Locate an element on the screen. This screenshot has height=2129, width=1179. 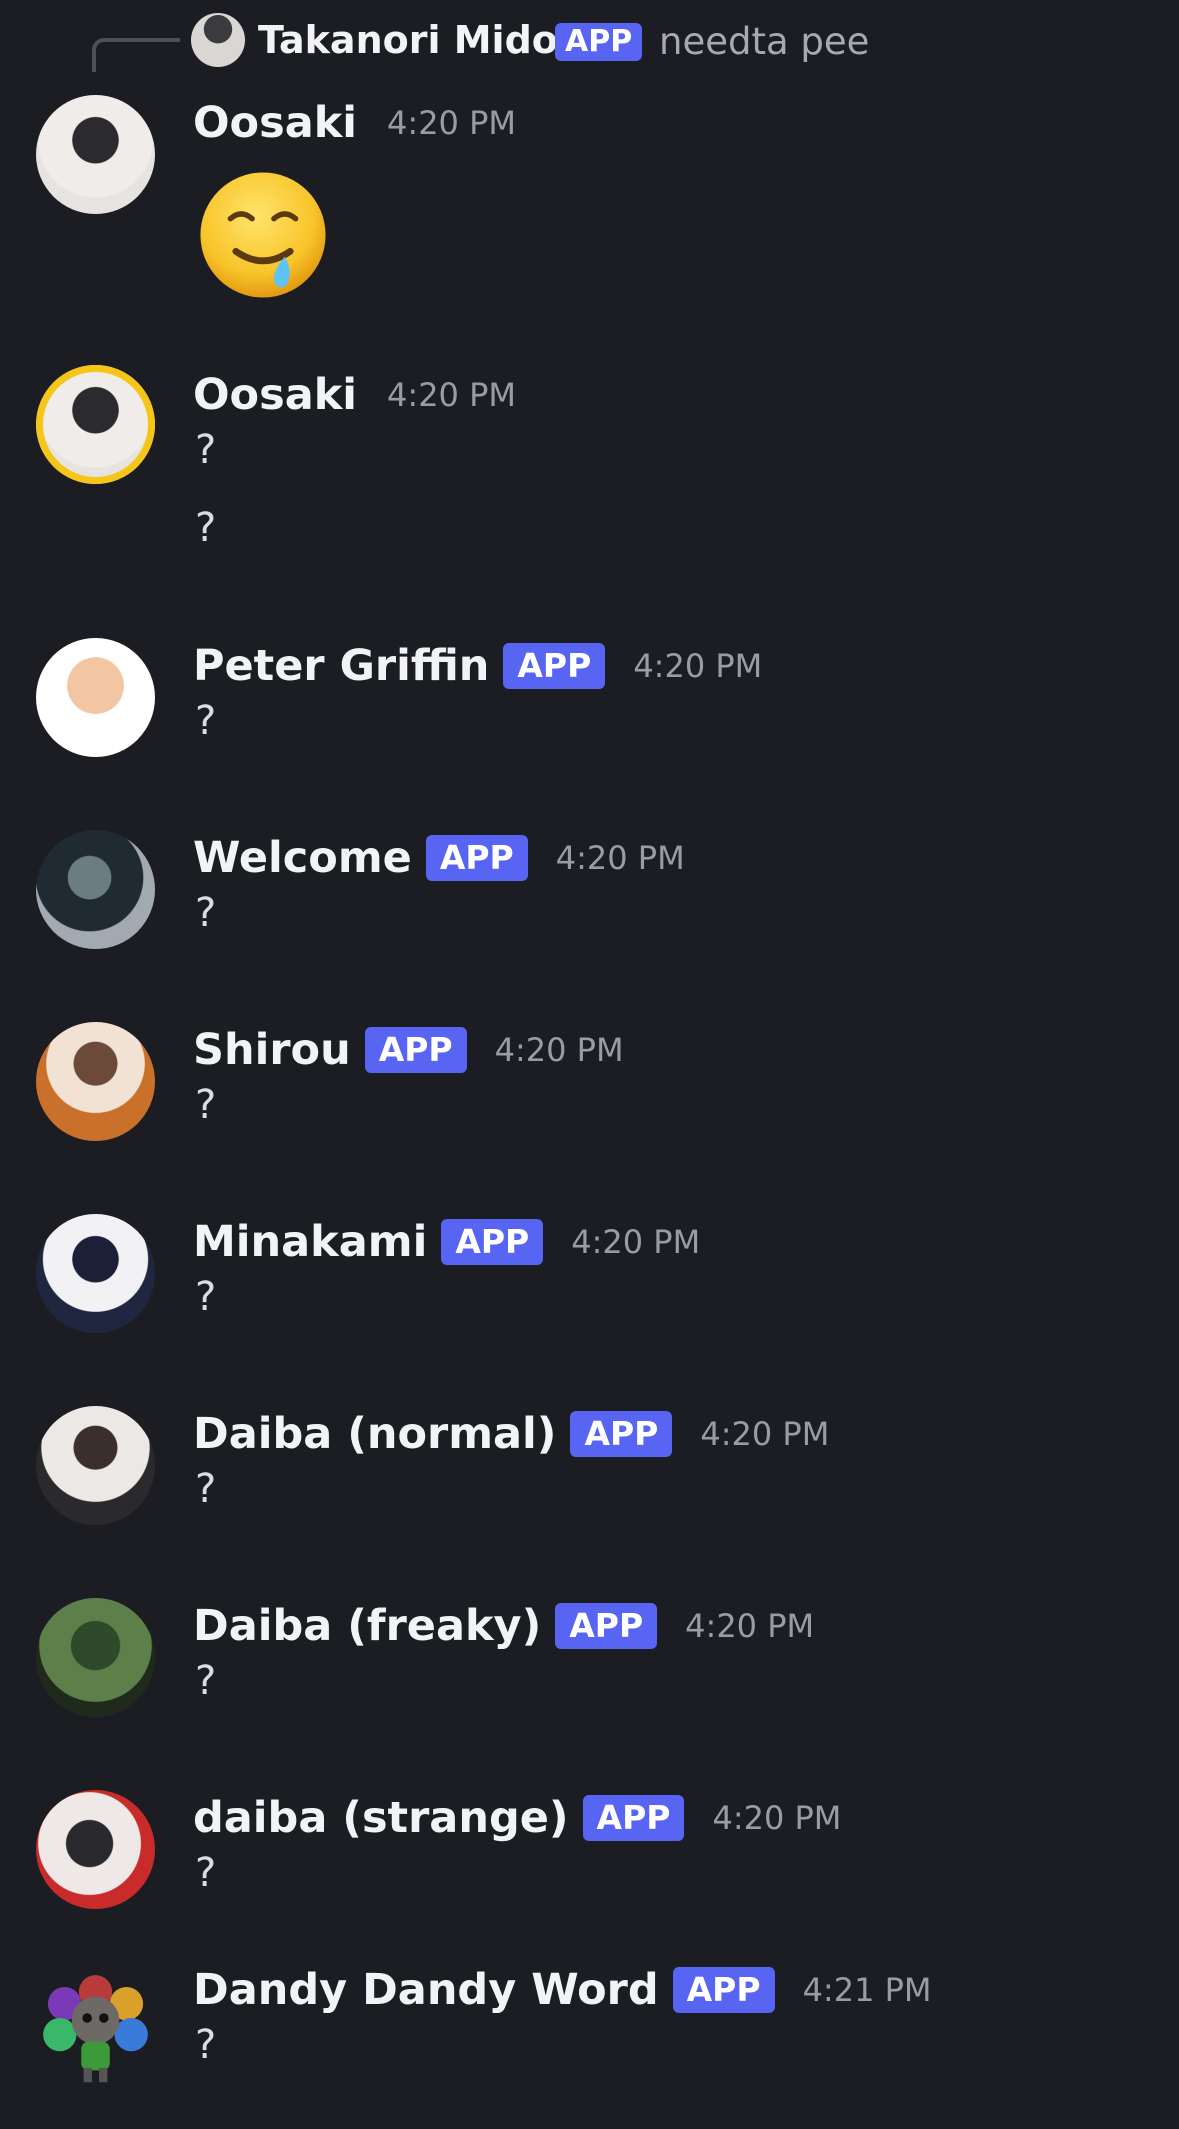
username: Dandy Dandy Word is located at coordinates (426, 1990).